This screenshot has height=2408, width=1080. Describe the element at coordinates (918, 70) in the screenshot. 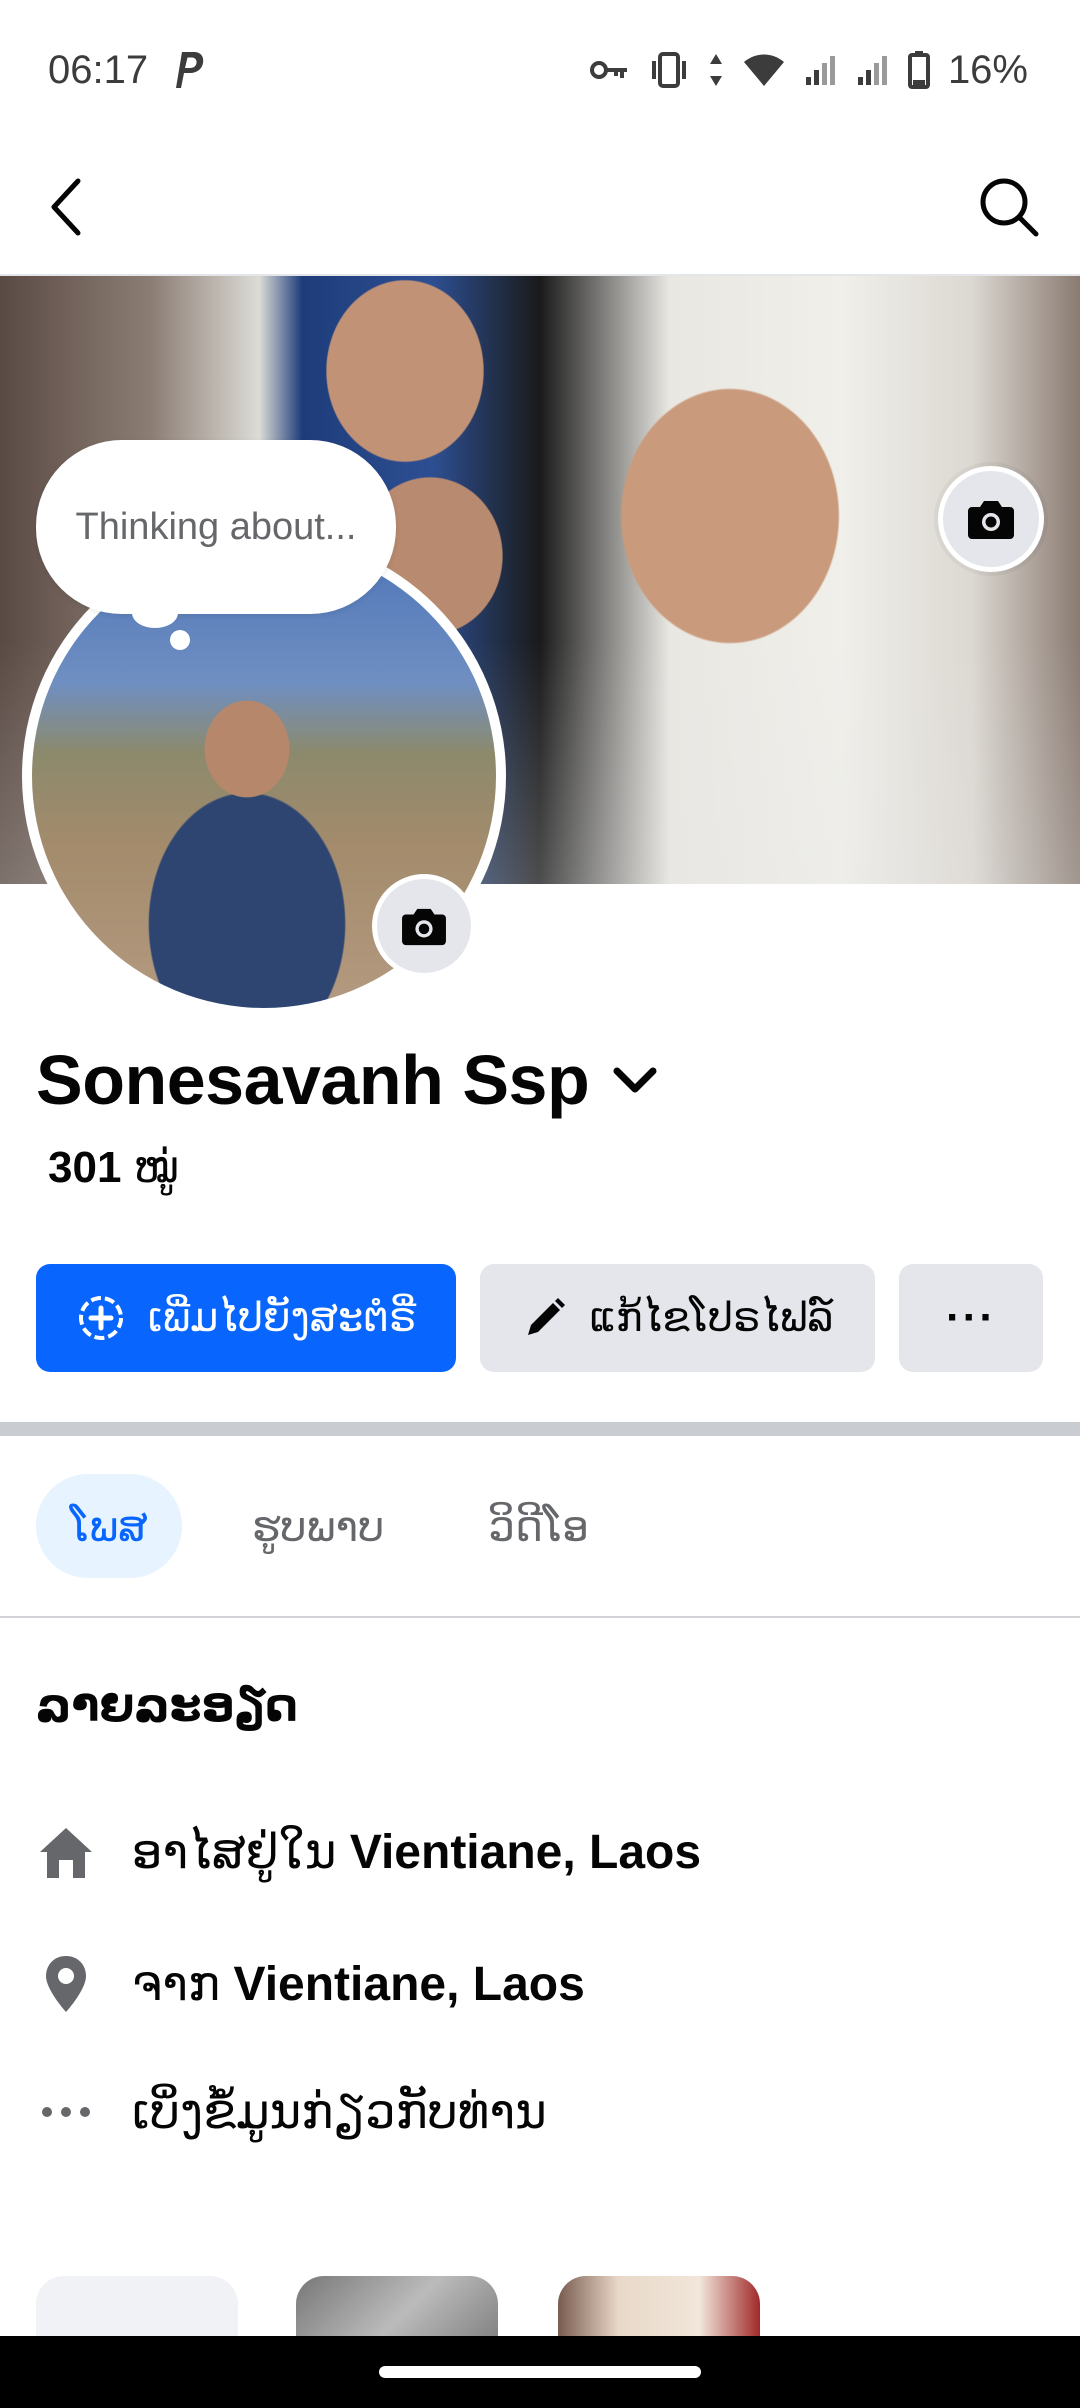

I see `battery-icon` at that location.